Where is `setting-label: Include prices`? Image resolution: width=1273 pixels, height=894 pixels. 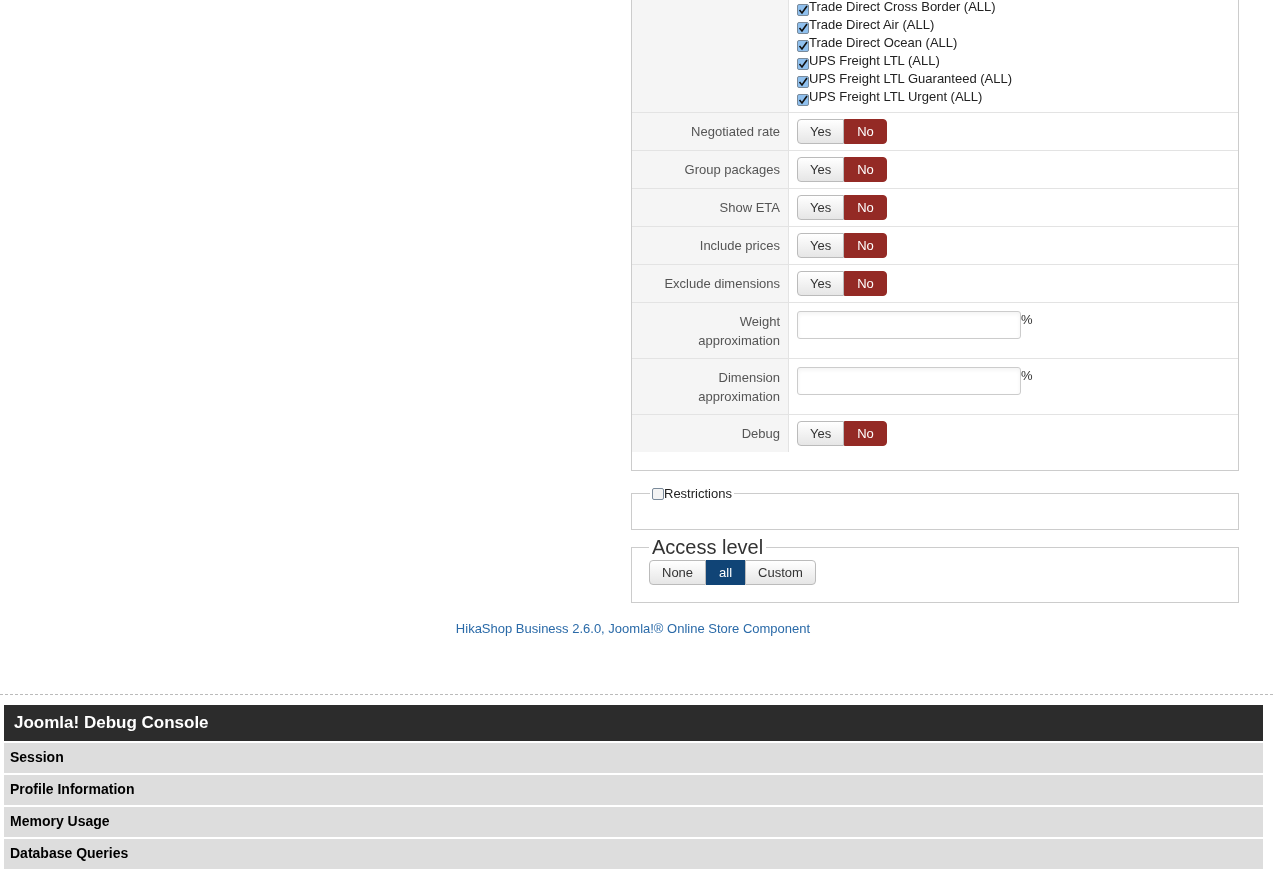
setting-label: Include prices is located at coordinates (739, 245).